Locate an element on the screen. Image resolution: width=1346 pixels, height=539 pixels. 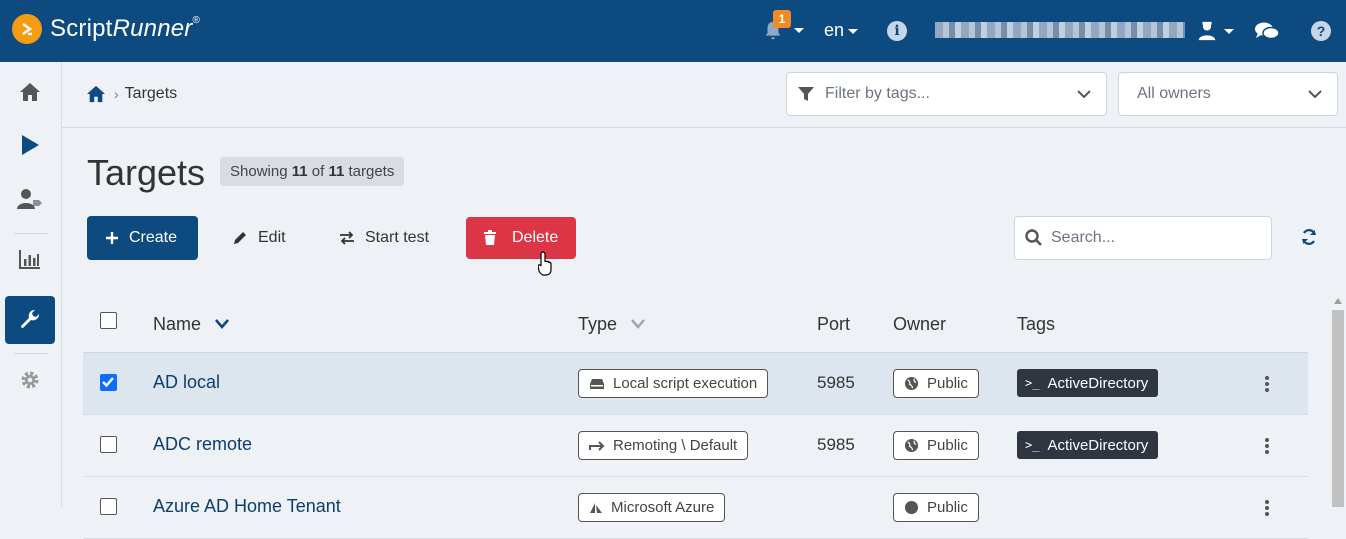
sidebar-item-reports is located at coordinates (30, 259).